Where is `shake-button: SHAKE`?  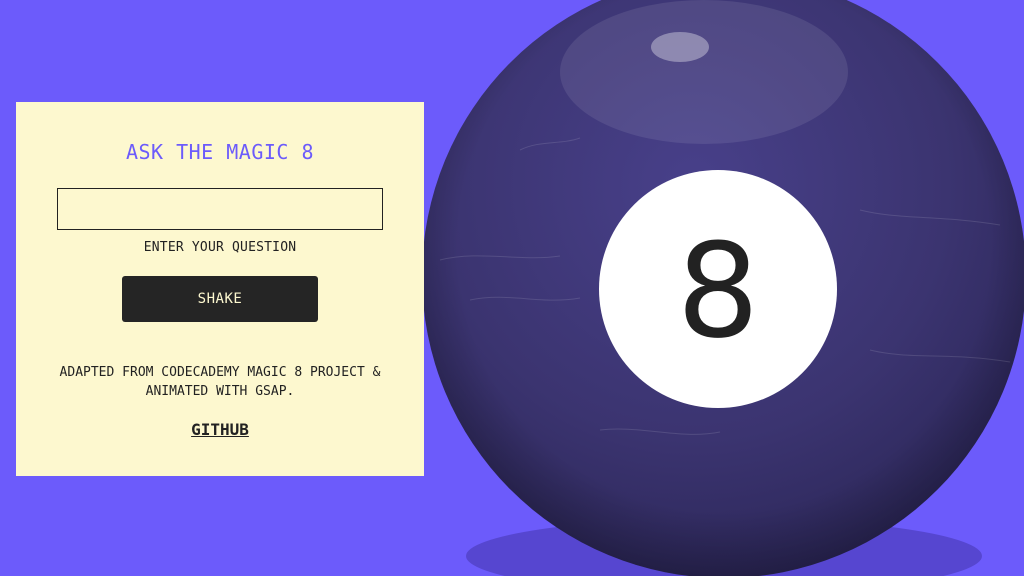
shake-button: SHAKE is located at coordinates (220, 299).